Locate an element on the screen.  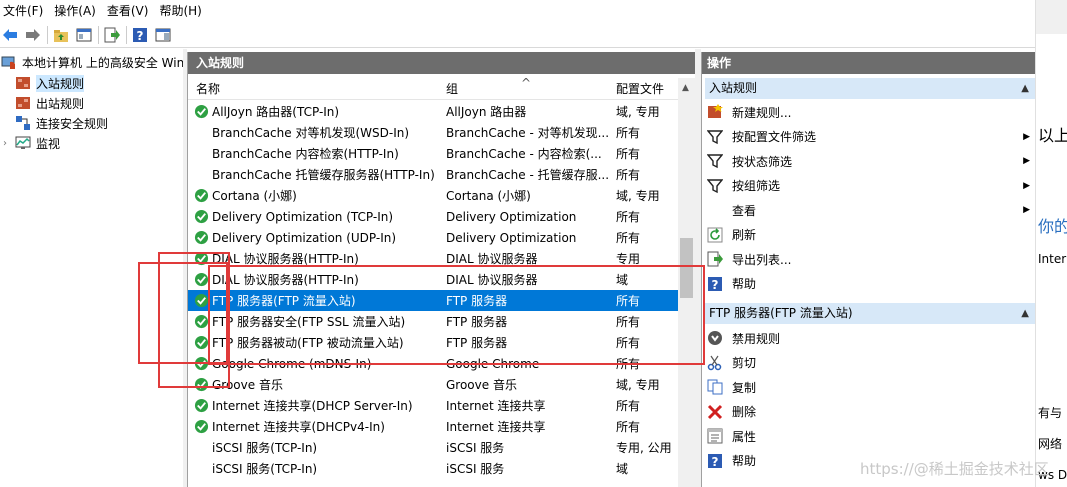
rule-name-cell: Groove 音乐 is located at coordinates (247, 385).